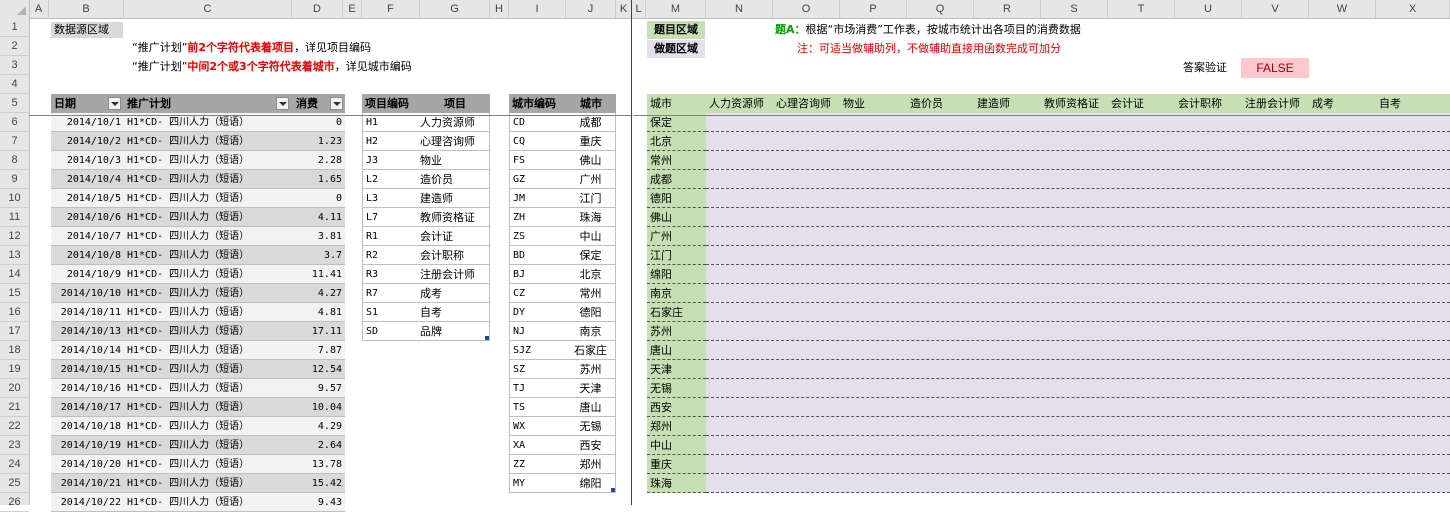  What do you see at coordinates (537, 312) in the screenshot?
I see `city-code-cell: DY` at bounding box center [537, 312].